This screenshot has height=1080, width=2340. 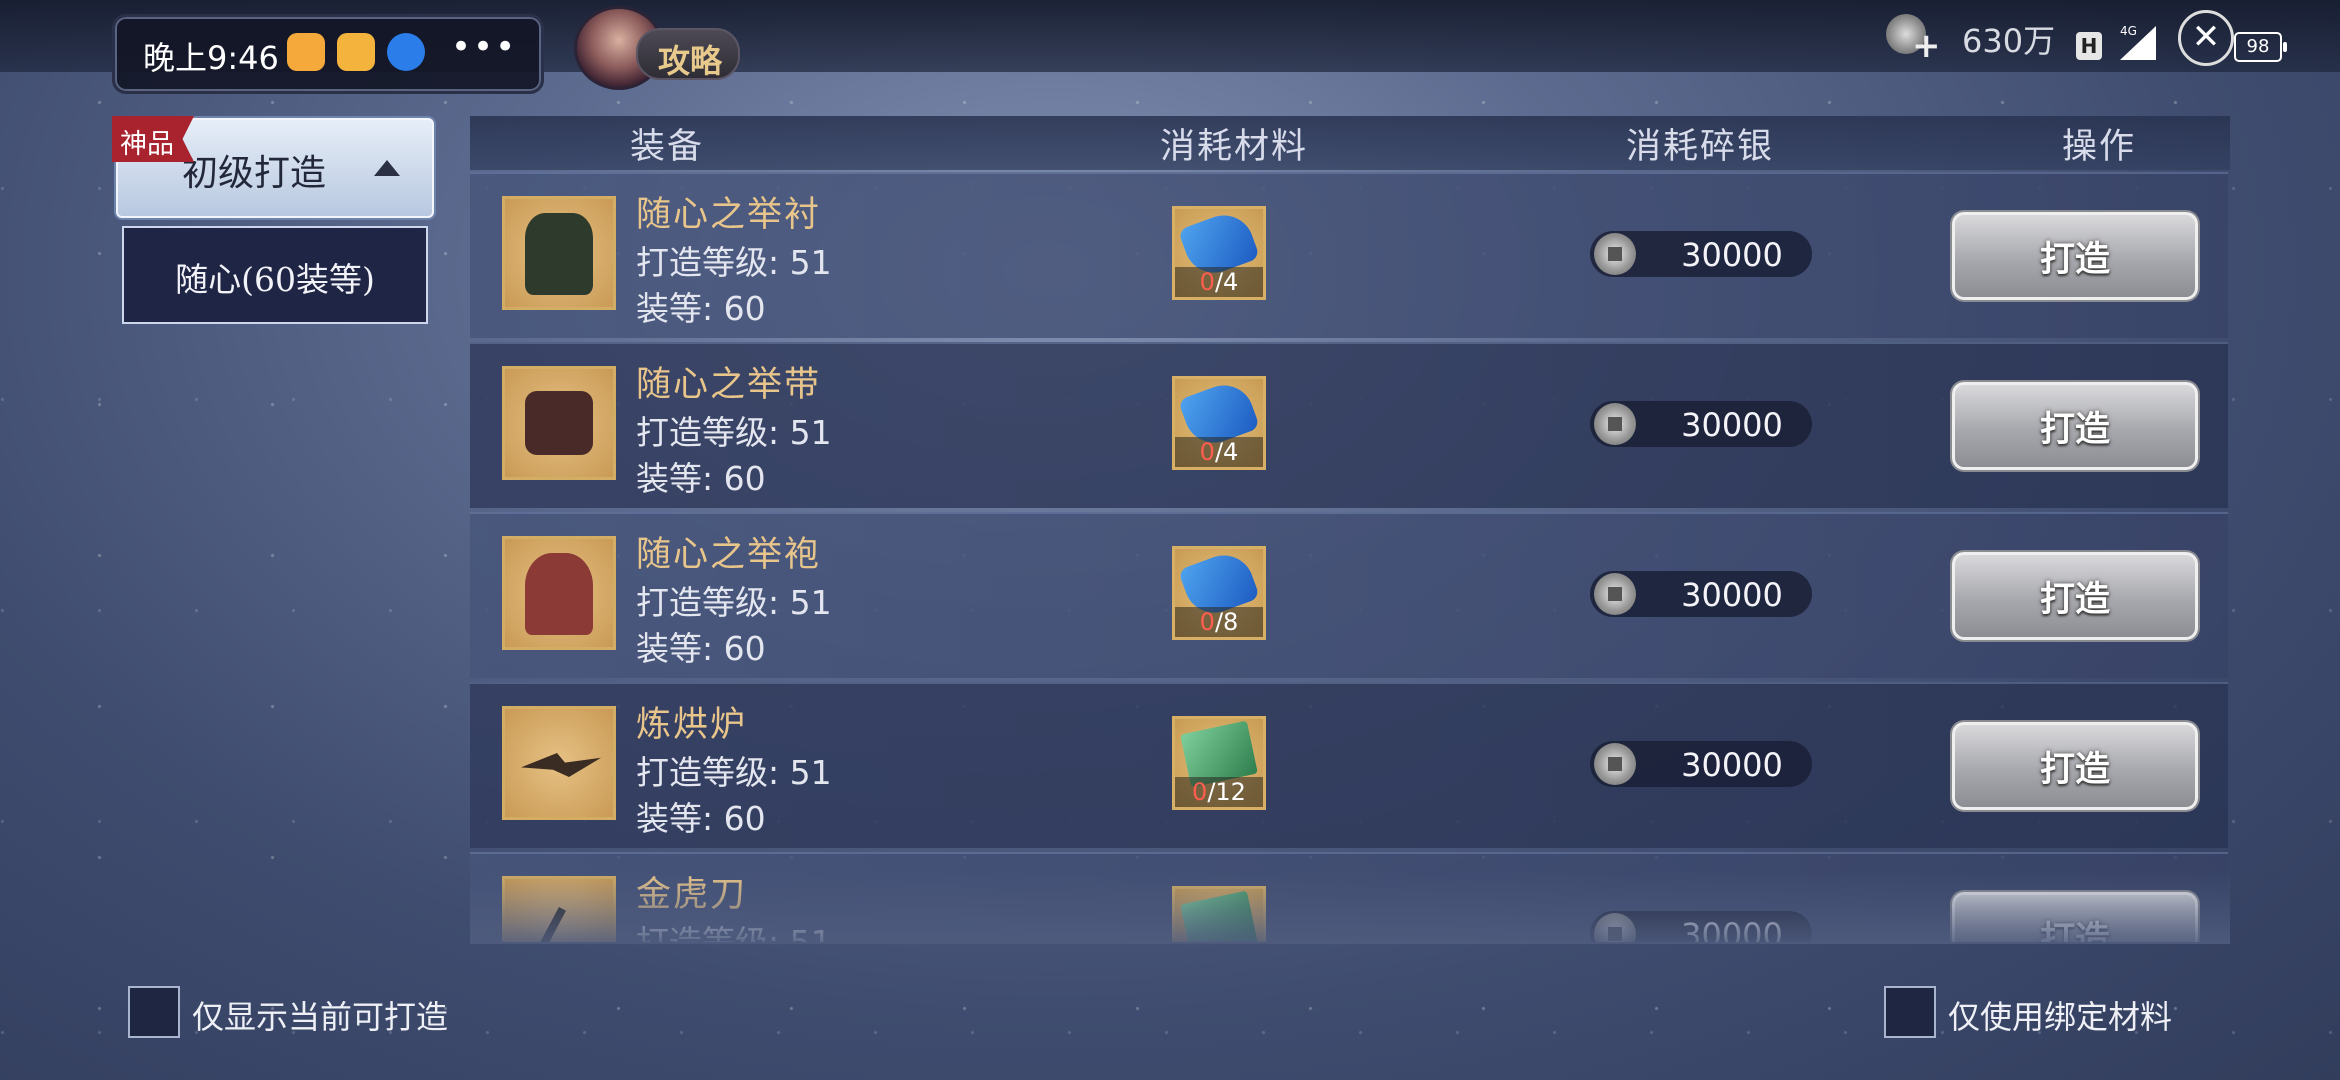 I want to click on hd-icon: H, so click(x=2089, y=46).